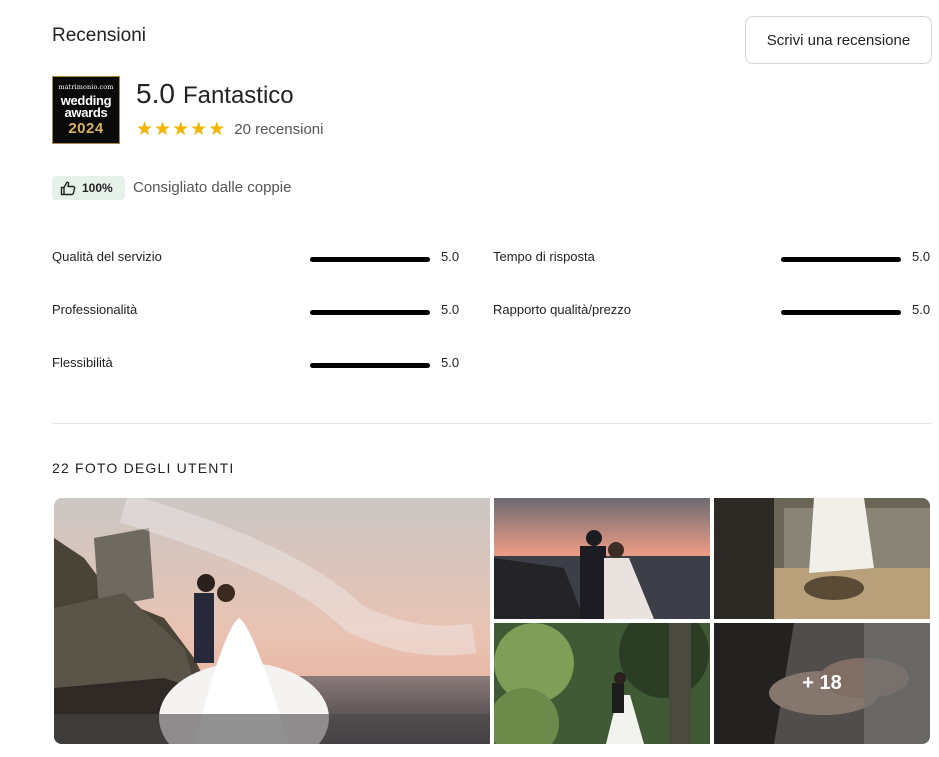 This screenshot has width=939, height=757. What do you see at coordinates (155, 93) in the screenshot?
I see `score-value: 5.0` at bounding box center [155, 93].